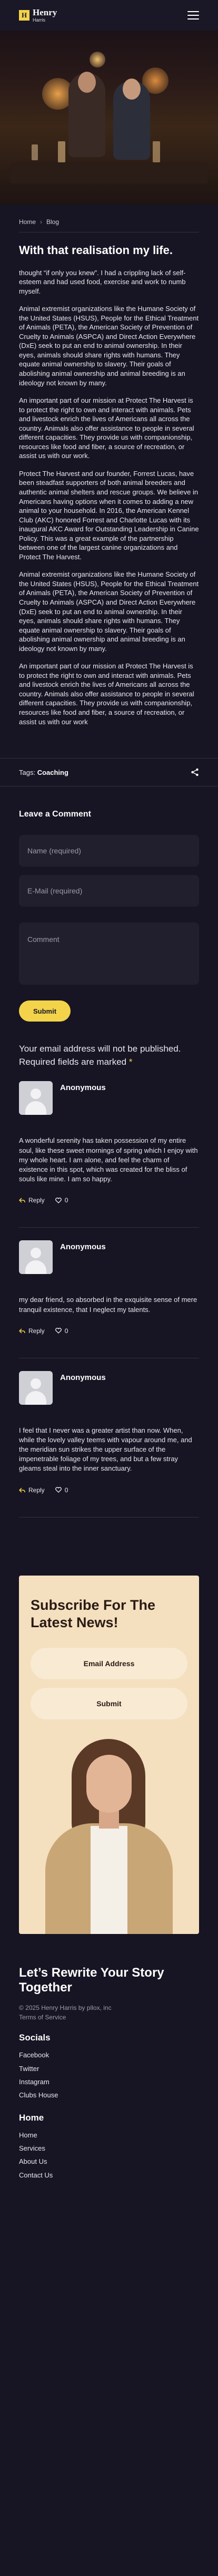 The width and height of the screenshot is (218, 2576). What do you see at coordinates (109, 2055) in the screenshot?
I see `social-link-facebook: Facebook` at bounding box center [109, 2055].